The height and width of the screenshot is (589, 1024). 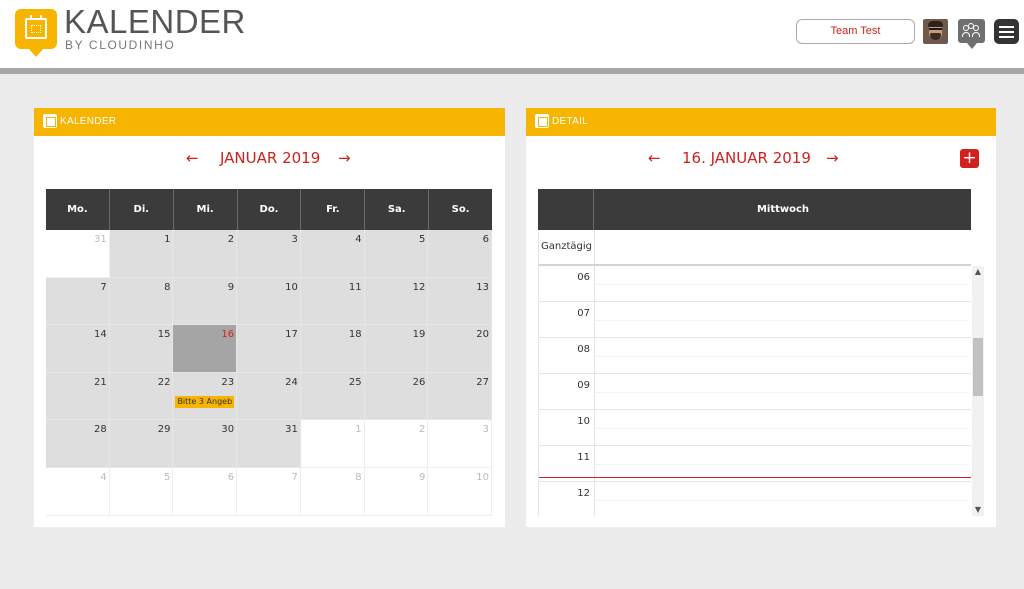 What do you see at coordinates (228, 335) in the screenshot?
I see `day-number: 16` at bounding box center [228, 335].